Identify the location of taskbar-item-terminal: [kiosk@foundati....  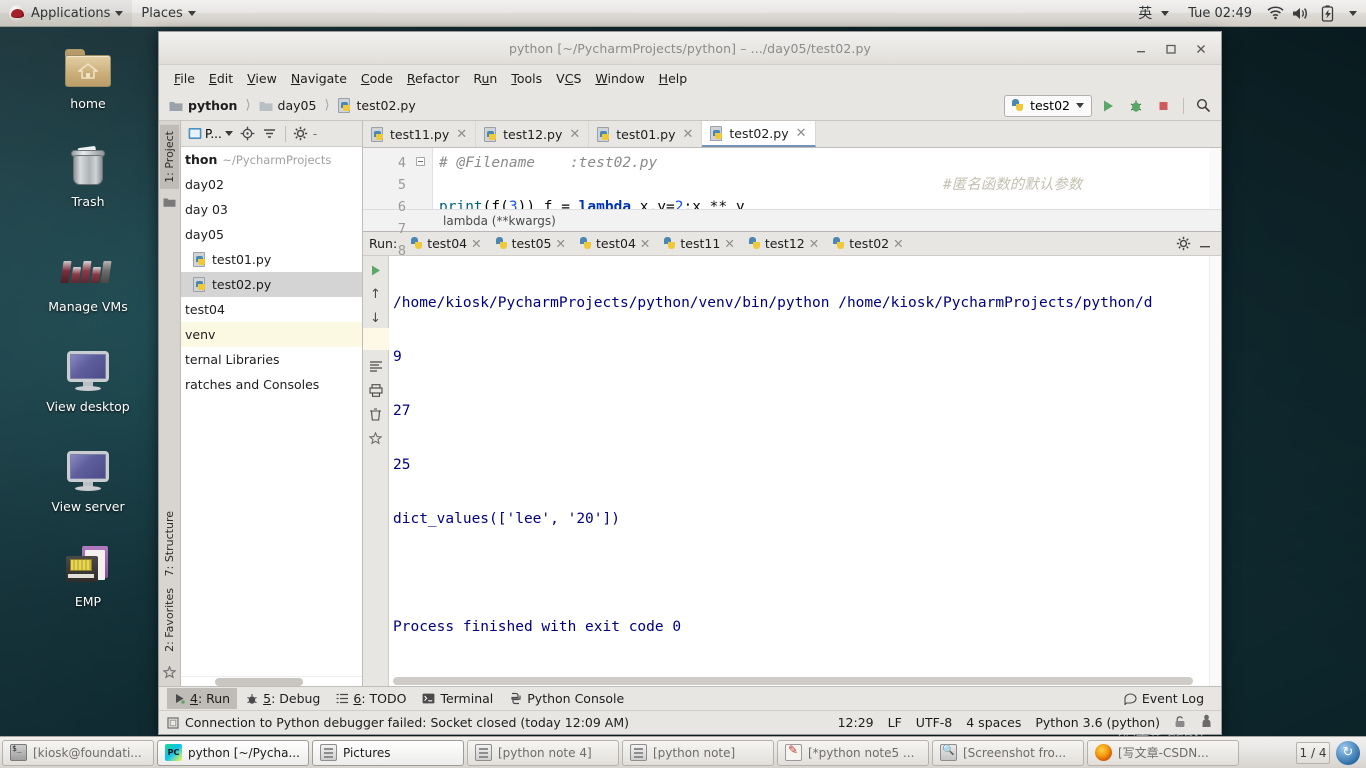
(78, 752).